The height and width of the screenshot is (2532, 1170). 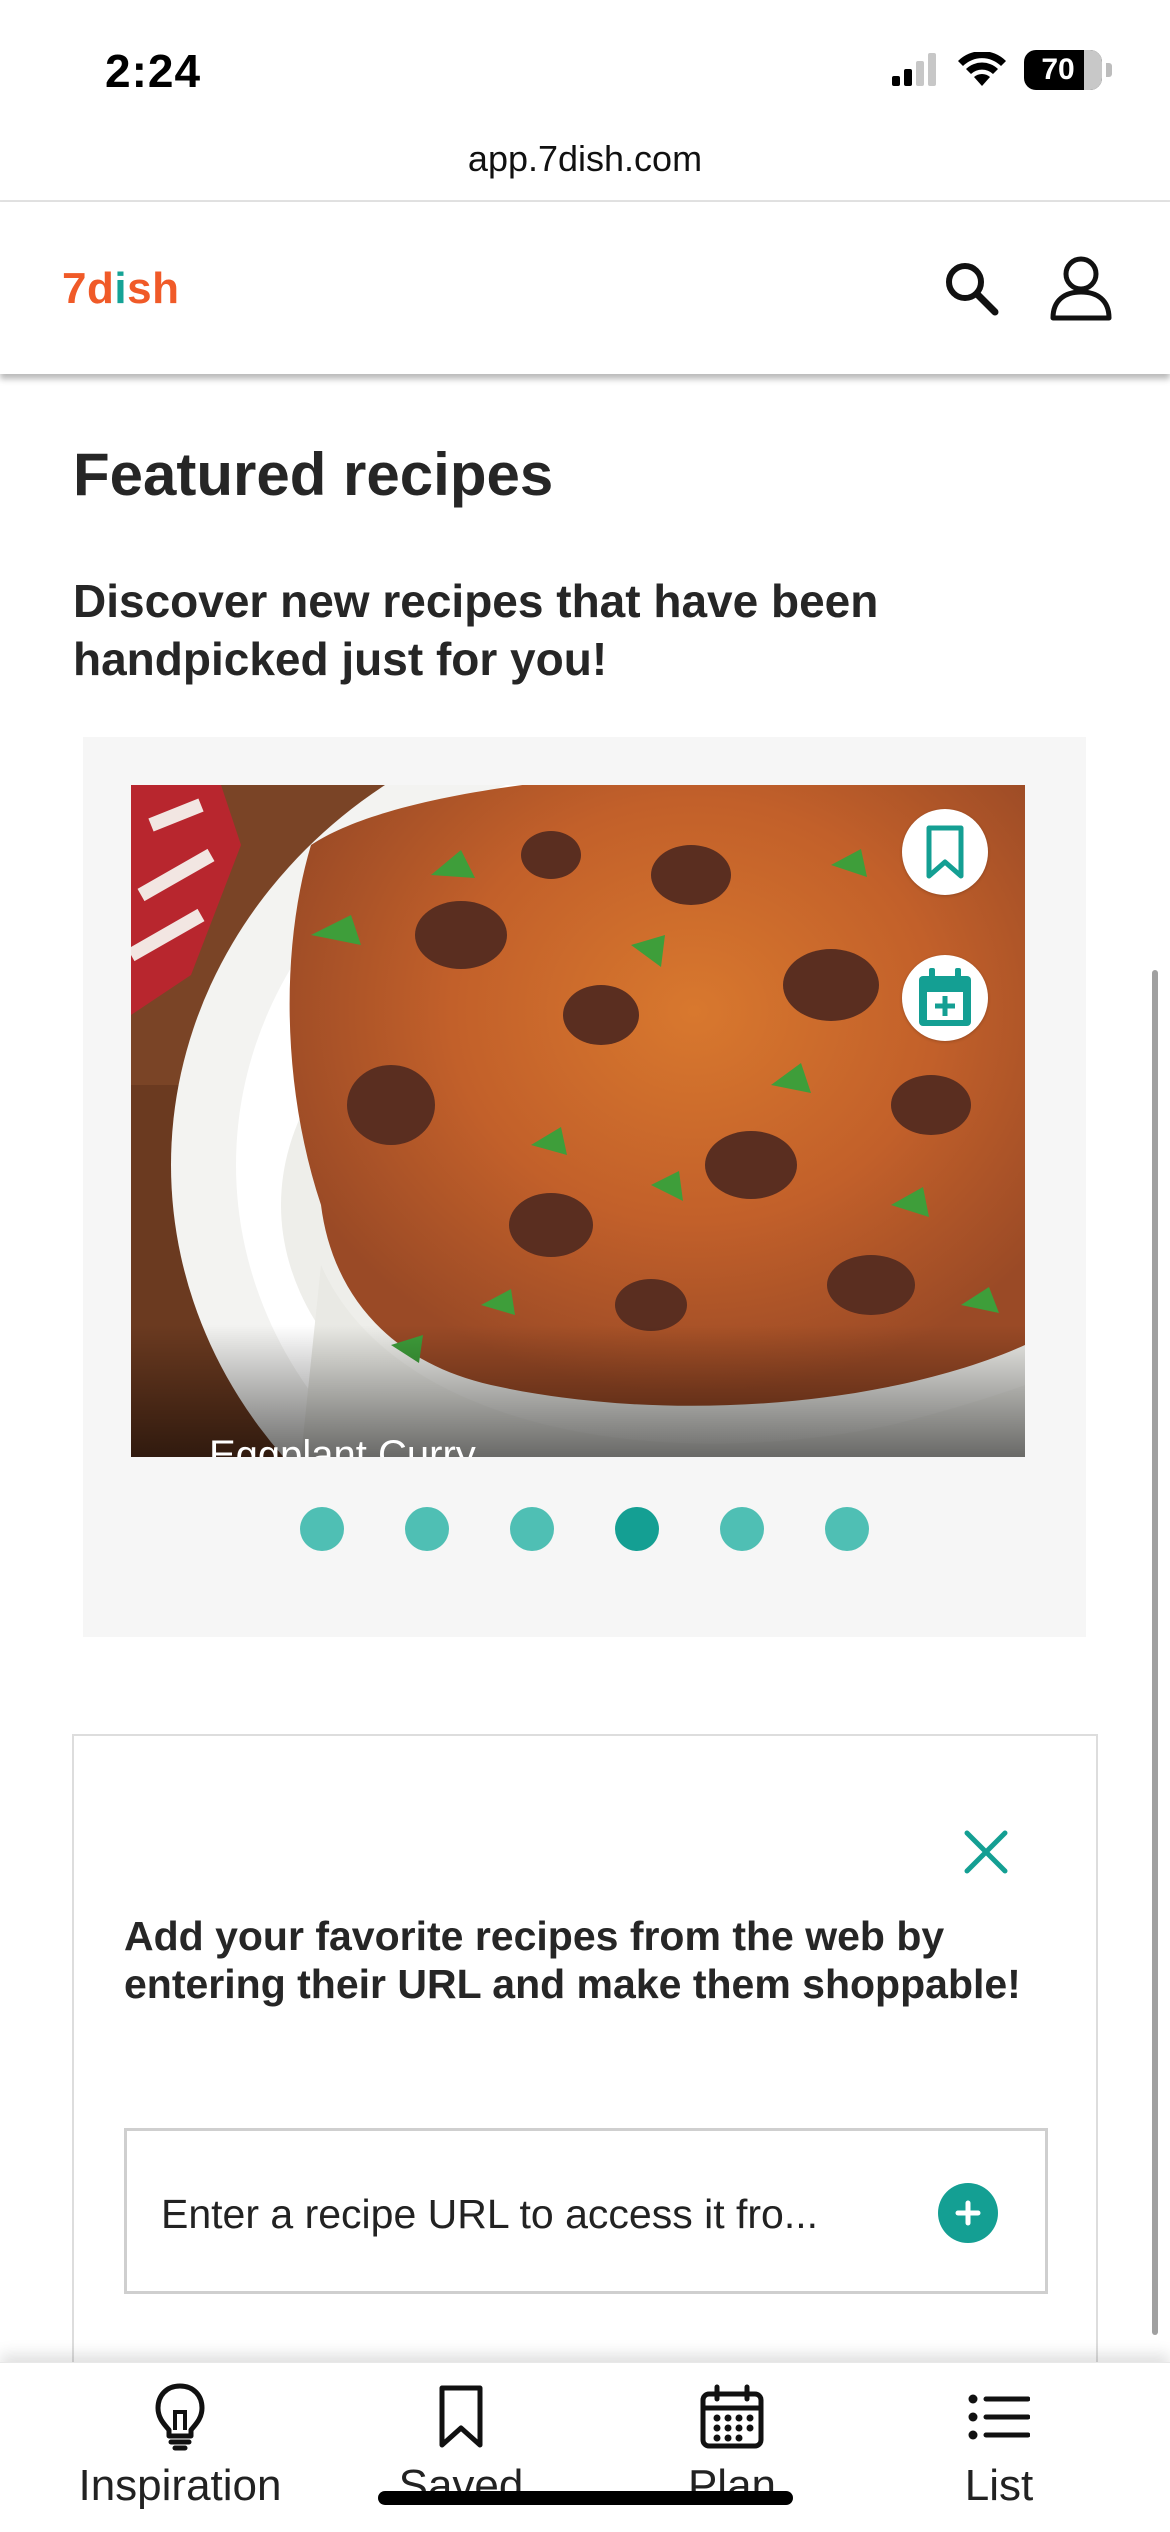 I want to click on status-icons: 70, so click(x=1001, y=70).